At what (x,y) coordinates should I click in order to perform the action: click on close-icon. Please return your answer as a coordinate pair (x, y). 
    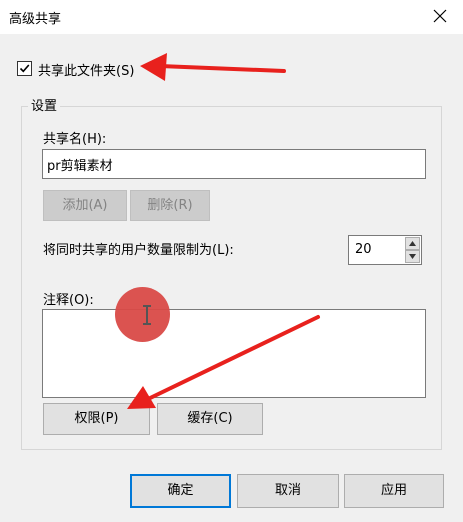
    Looking at the image, I should click on (440, 16).